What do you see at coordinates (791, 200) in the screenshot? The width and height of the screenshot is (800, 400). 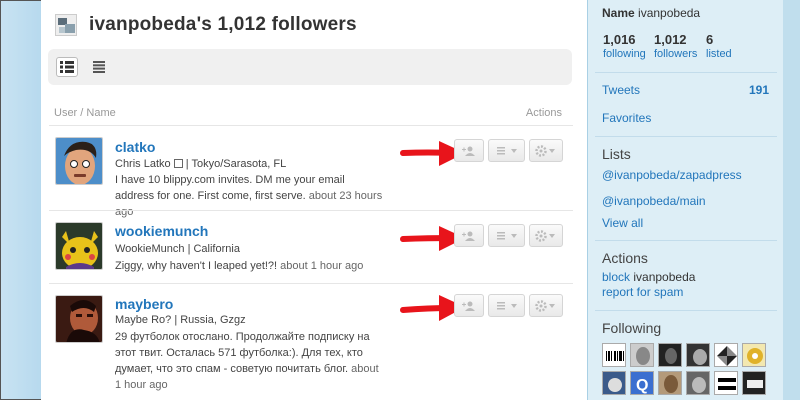 I see `page-background` at bounding box center [791, 200].